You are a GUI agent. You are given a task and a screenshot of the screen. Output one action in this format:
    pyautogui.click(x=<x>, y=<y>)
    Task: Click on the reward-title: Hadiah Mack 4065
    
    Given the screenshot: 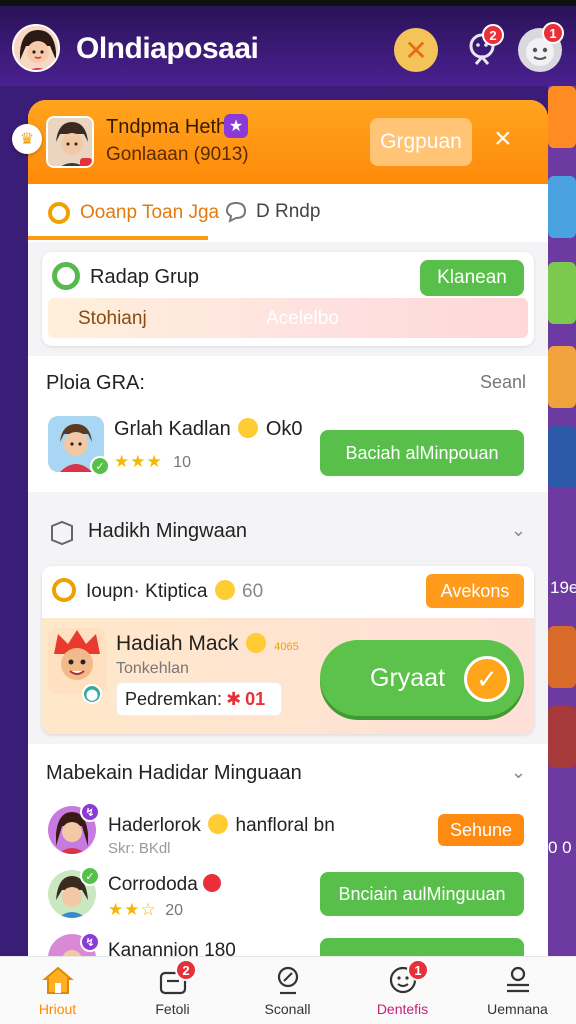 What is the action you would take?
    pyautogui.click(x=207, y=644)
    